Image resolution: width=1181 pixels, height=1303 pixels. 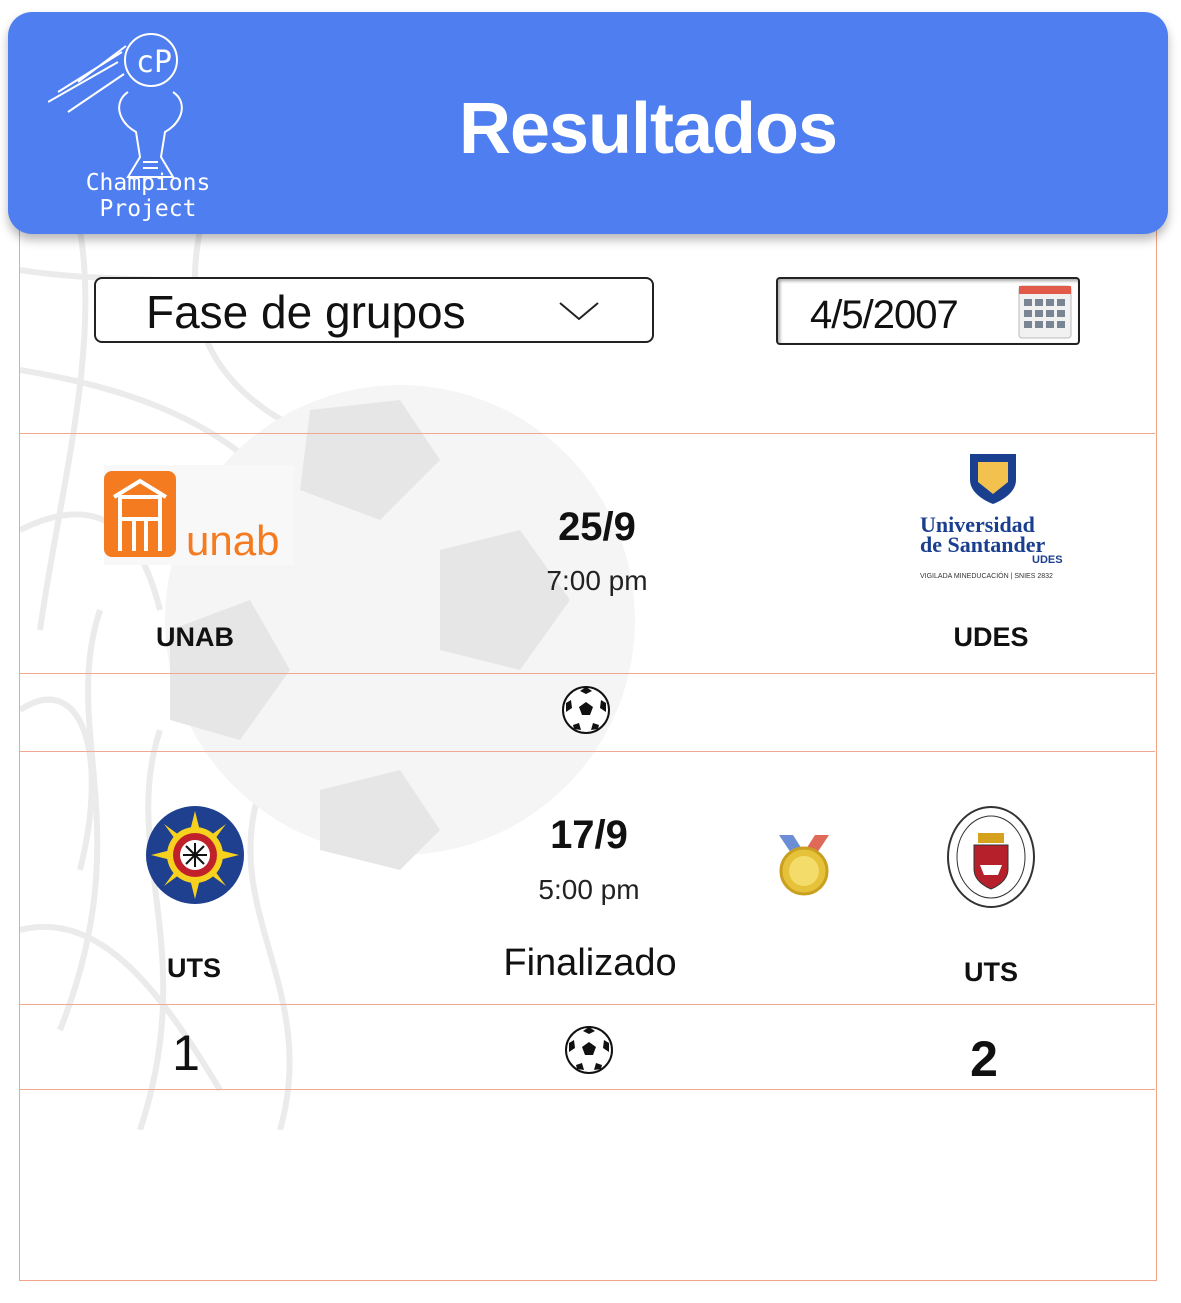 I want to click on match-time: 5:00 pm, so click(x=589, y=889).